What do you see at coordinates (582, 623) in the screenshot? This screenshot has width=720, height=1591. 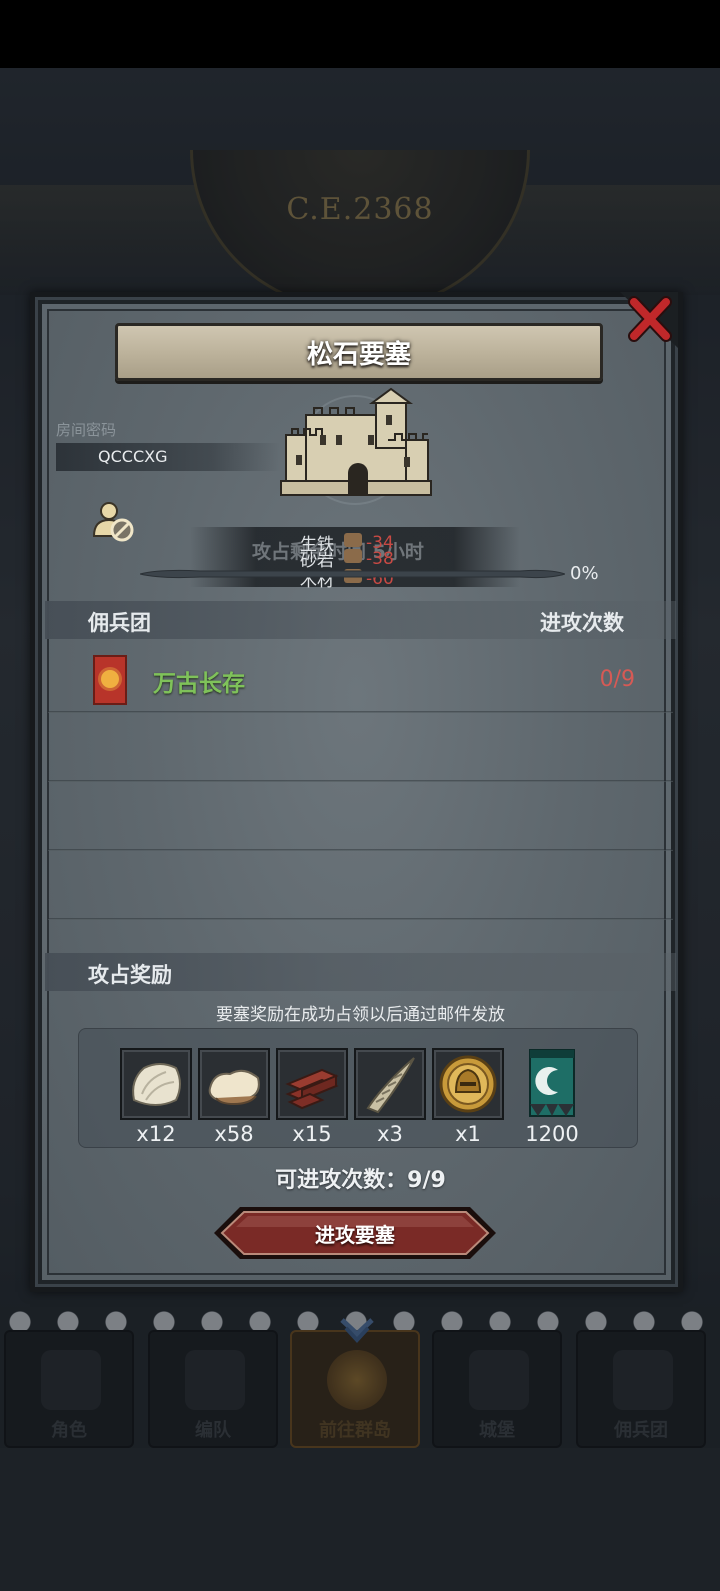 I see `attack-count-header: 进攻次数` at bounding box center [582, 623].